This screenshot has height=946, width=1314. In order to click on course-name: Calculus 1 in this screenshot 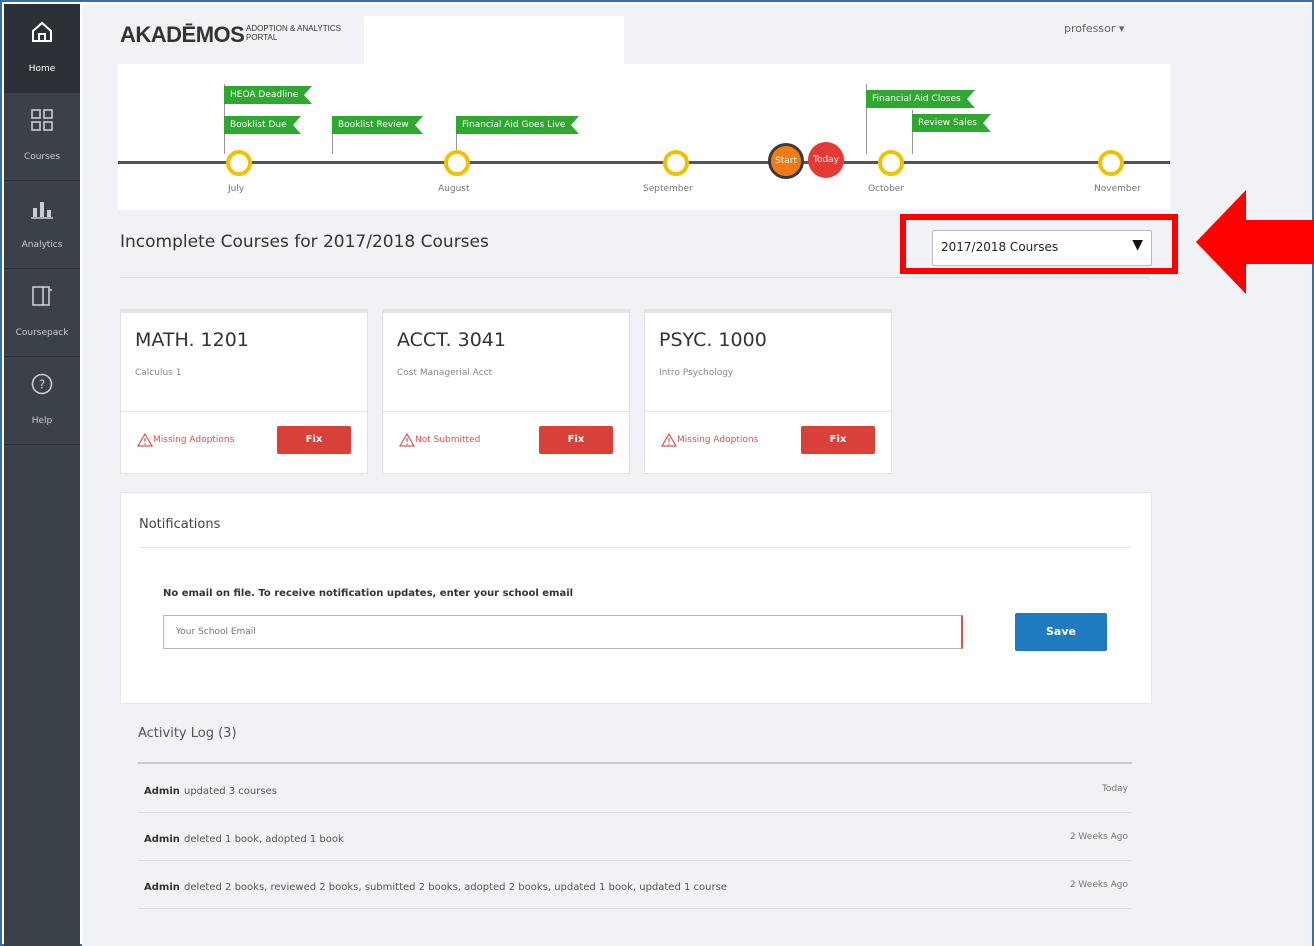, I will do `click(158, 373)`.